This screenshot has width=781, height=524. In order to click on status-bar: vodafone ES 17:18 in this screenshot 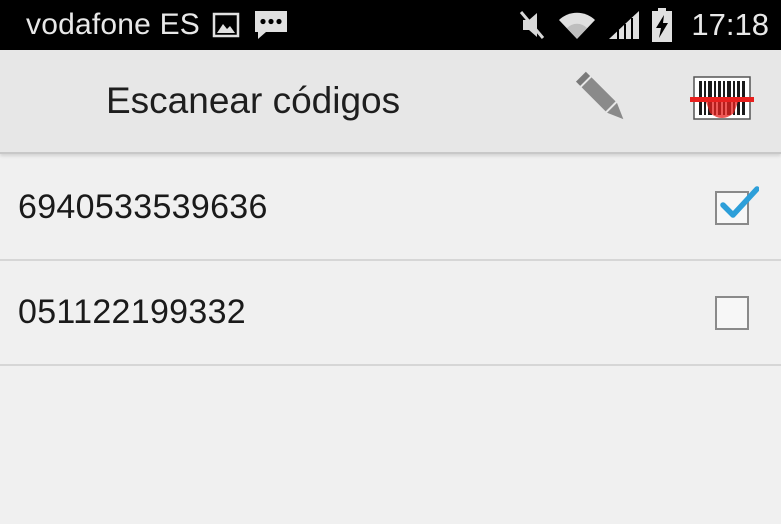, I will do `click(390, 25)`.